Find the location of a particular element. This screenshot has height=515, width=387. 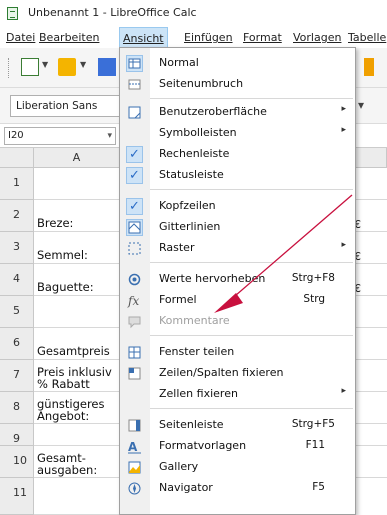

menu-item-rechenleiste: ✓ Rechenleiste is located at coordinates (237, 154).